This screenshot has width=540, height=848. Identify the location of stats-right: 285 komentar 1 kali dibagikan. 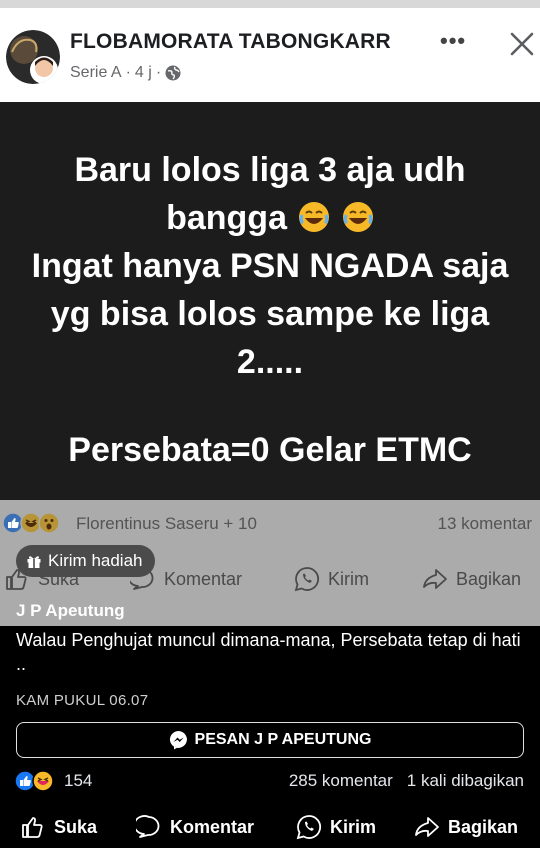
(406, 781).